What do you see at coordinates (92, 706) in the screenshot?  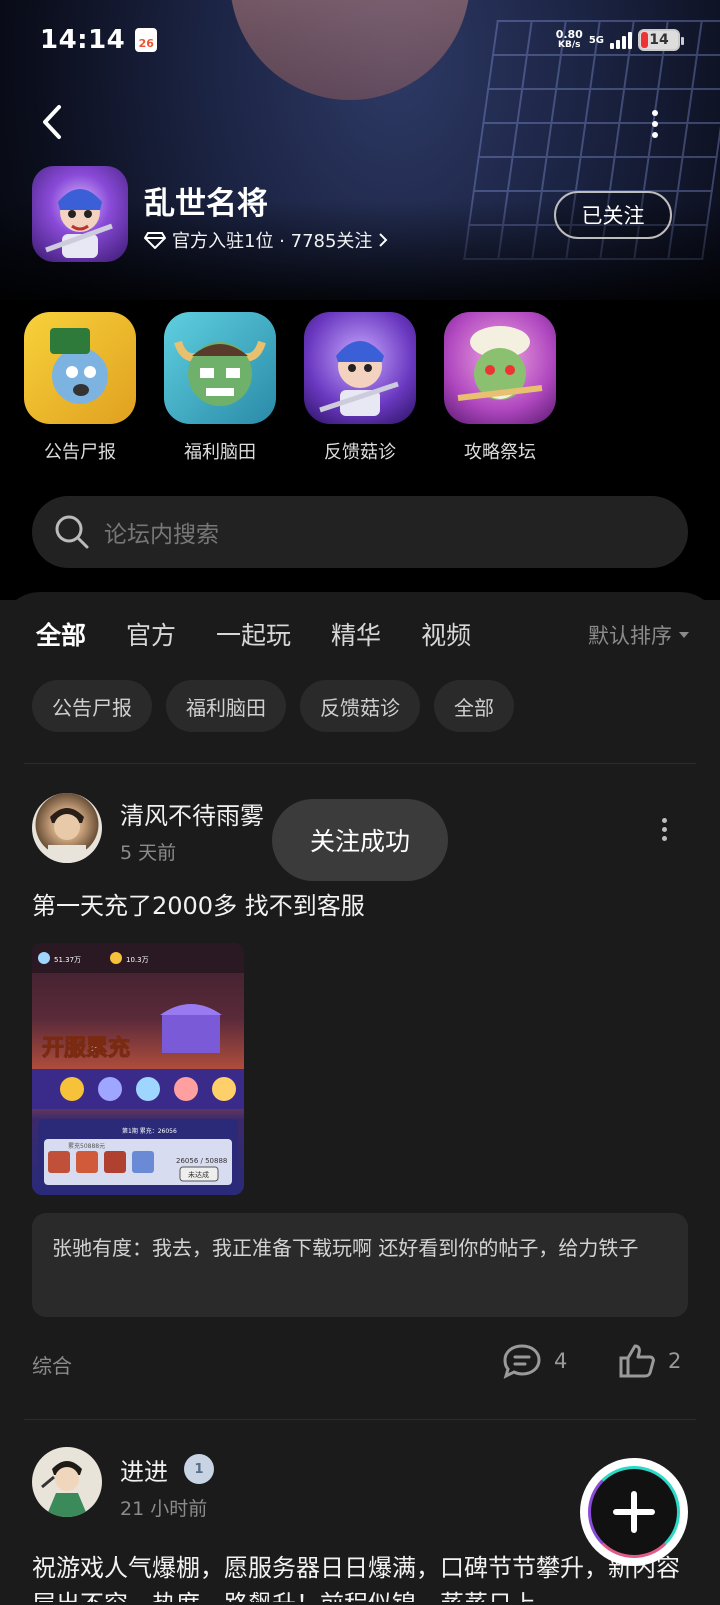 I see `chip-announcement: 公告尸报` at bounding box center [92, 706].